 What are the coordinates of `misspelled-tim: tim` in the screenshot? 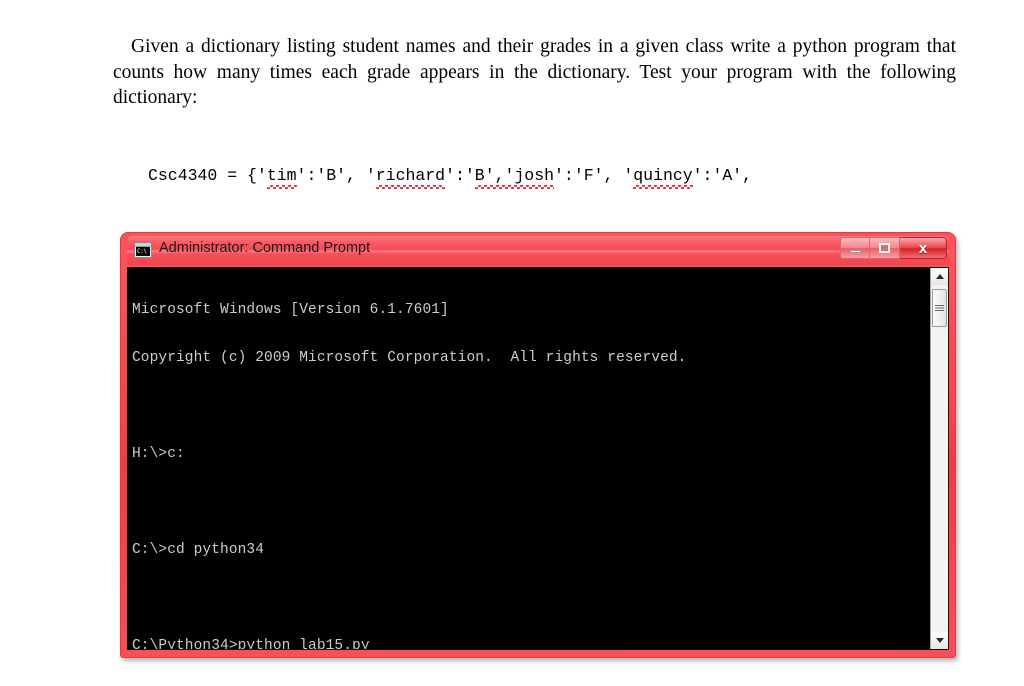 It's located at (281, 177).